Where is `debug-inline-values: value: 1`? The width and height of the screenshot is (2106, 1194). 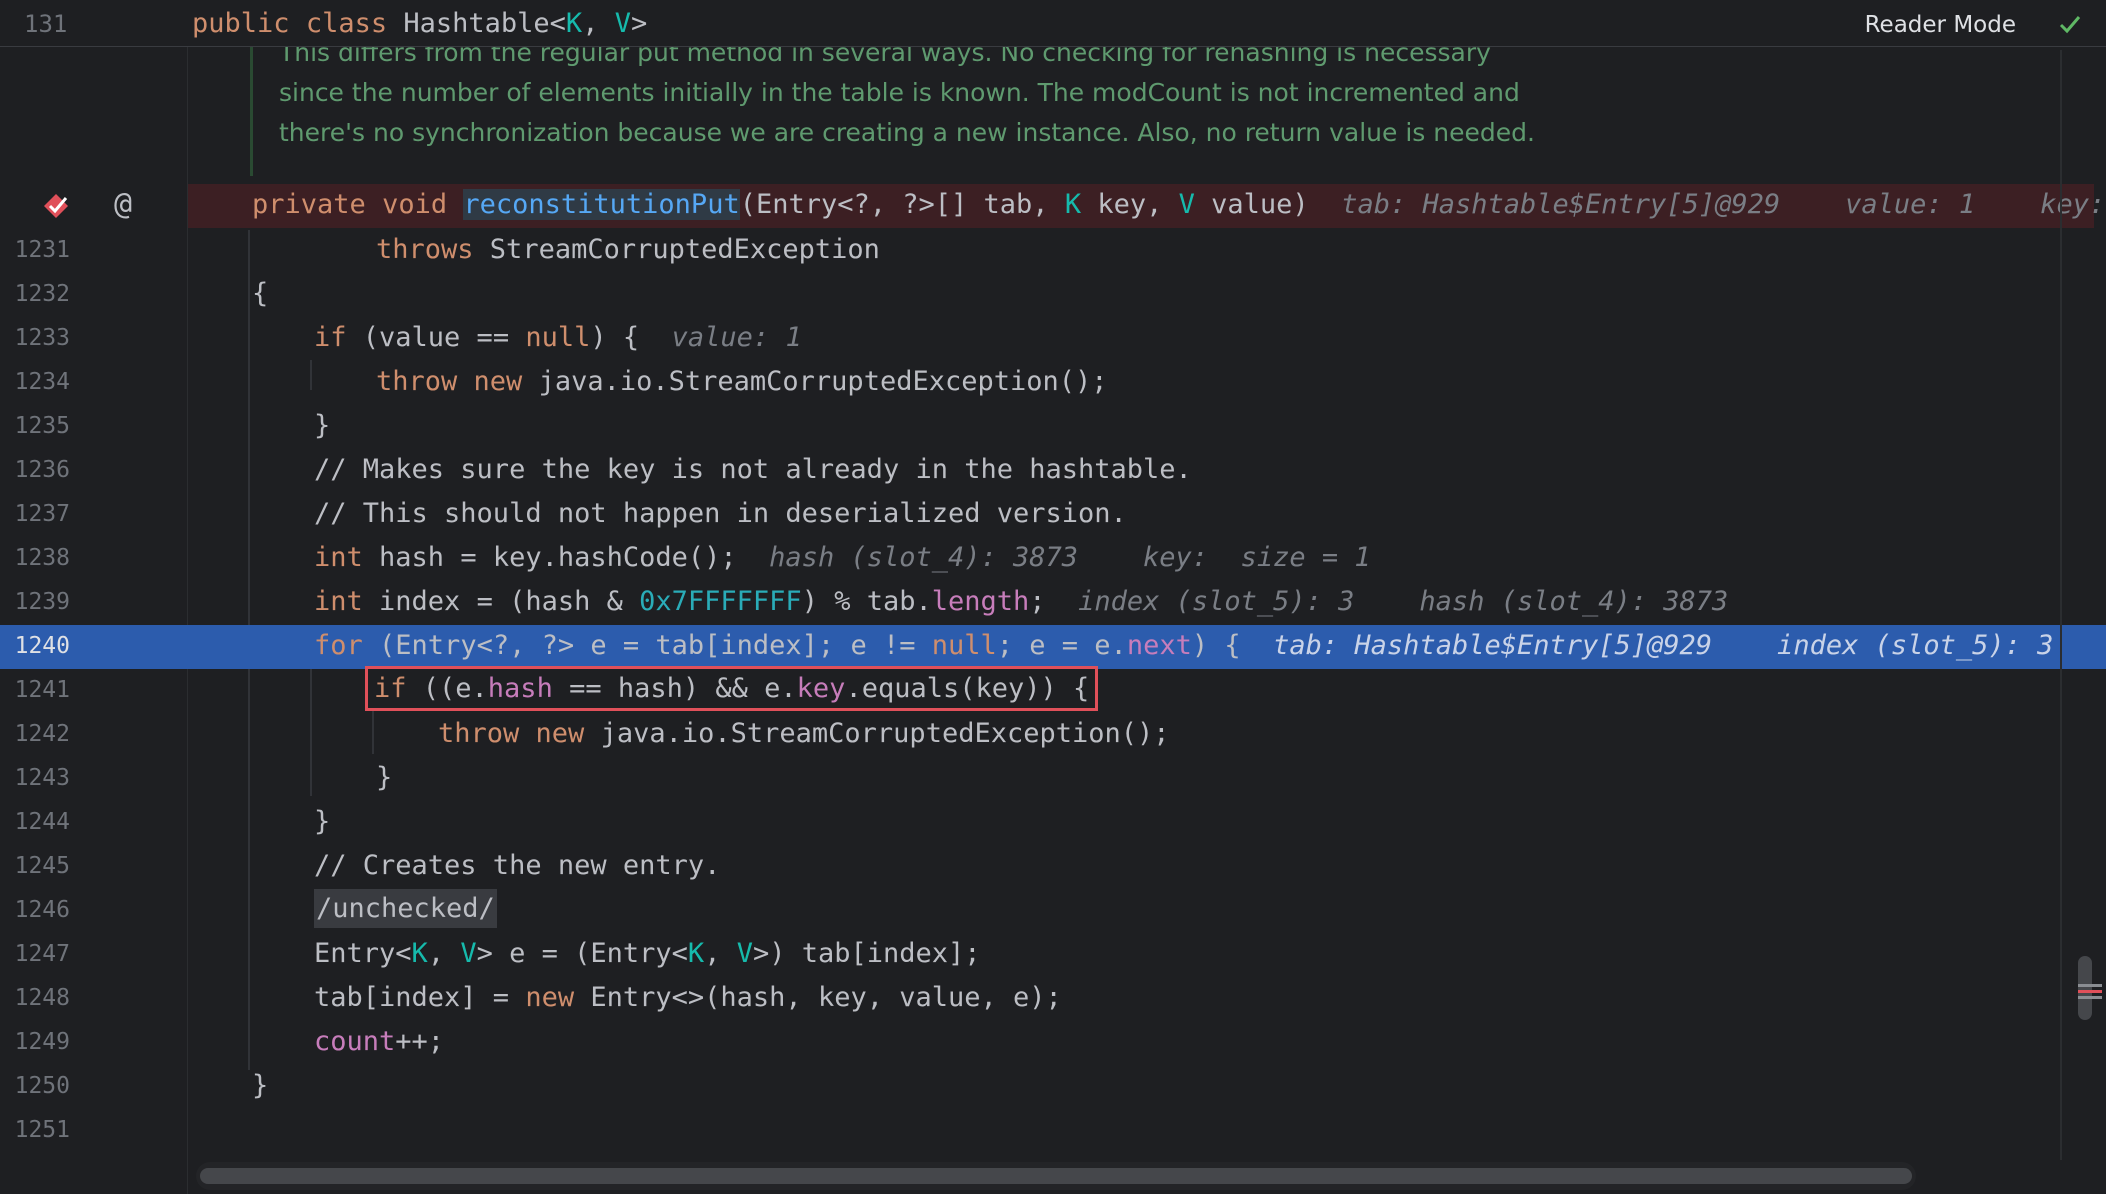
debug-inline-values: value: 1 is located at coordinates (736, 337).